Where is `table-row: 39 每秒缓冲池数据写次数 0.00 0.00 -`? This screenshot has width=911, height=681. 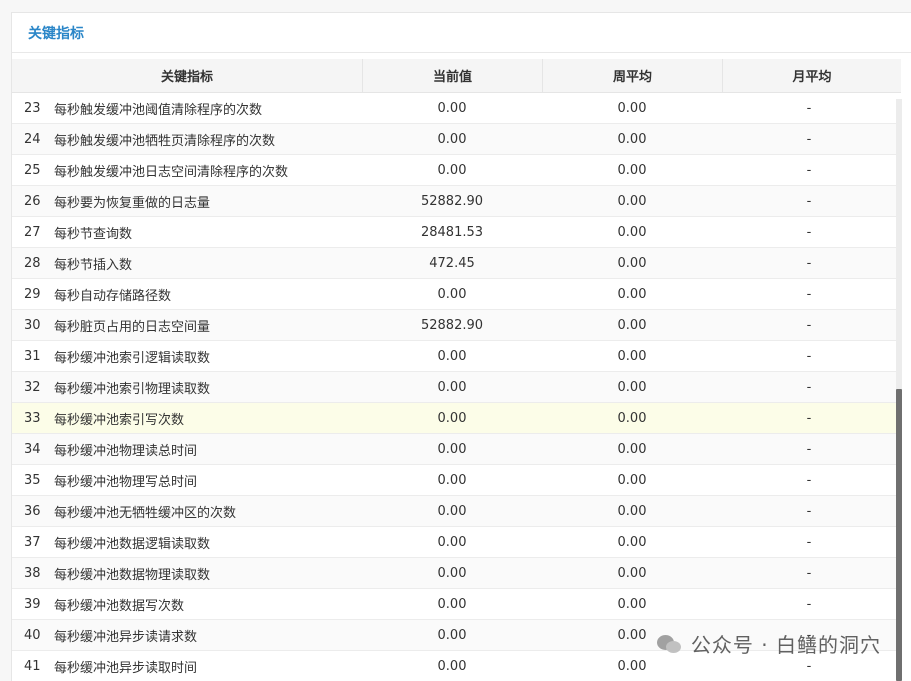 table-row: 39 每秒缓冲池数据写次数 0.00 0.00 - is located at coordinates (454, 604).